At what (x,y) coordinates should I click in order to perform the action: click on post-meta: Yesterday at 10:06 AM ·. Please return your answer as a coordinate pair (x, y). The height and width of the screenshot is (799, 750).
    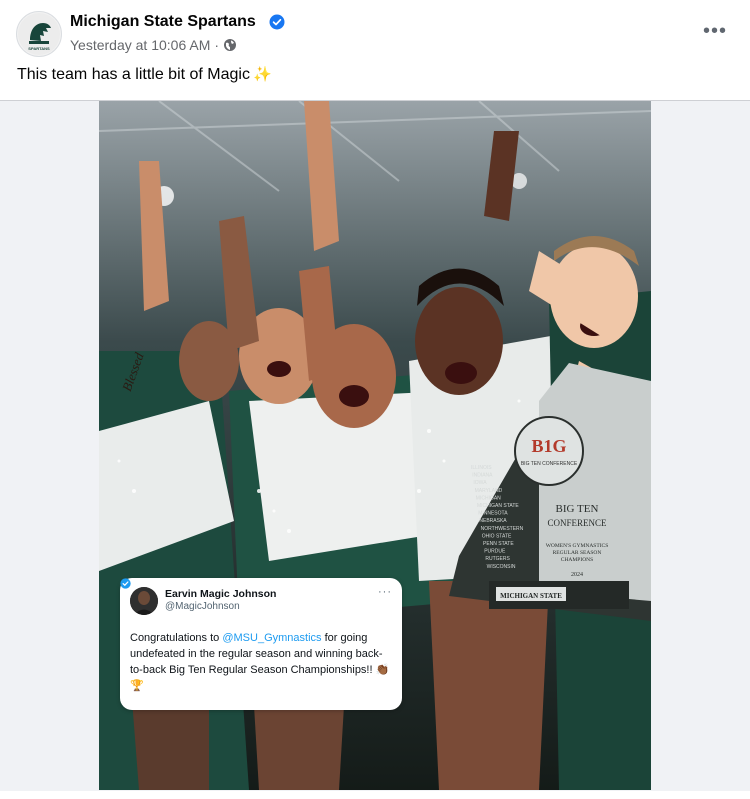
    Looking at the image, I should click on (153, 45).